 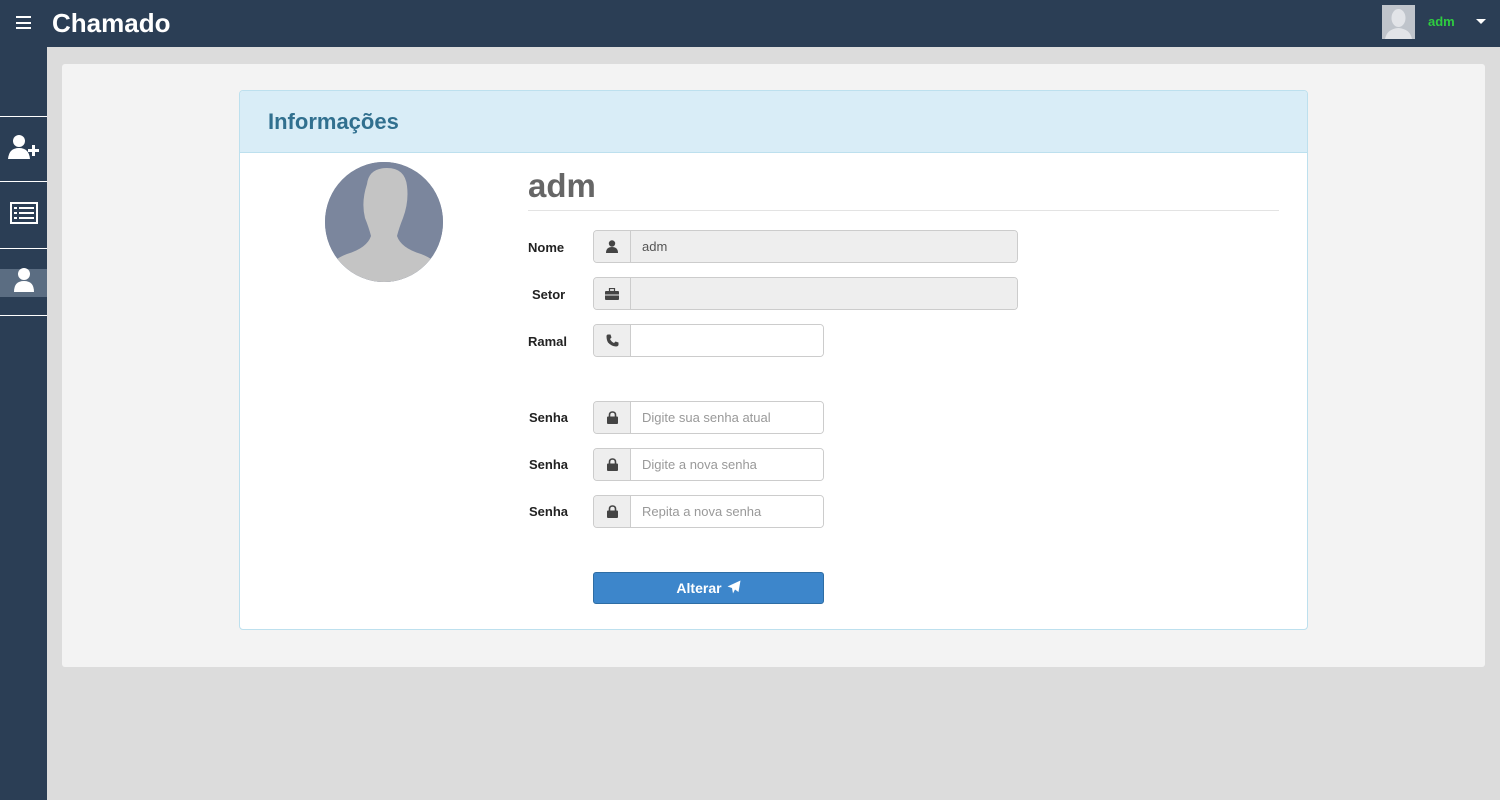 I want to click on repeat-password-field, so click(x=727, y=511).